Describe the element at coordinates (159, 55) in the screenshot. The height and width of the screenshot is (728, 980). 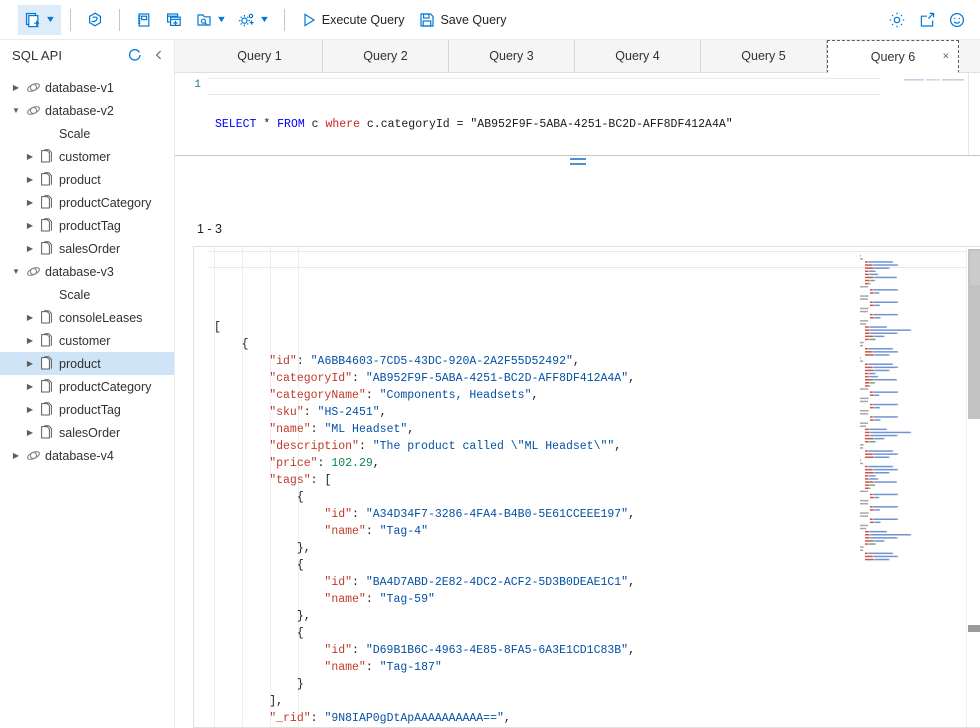
I see `chevron-left-icon` at that location.